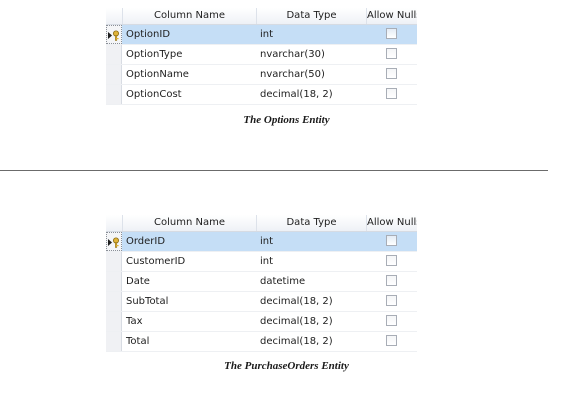  Describe the element at coordinates (311, 281) in the screenshot. I see `data-type-cell: datetime` at that location.